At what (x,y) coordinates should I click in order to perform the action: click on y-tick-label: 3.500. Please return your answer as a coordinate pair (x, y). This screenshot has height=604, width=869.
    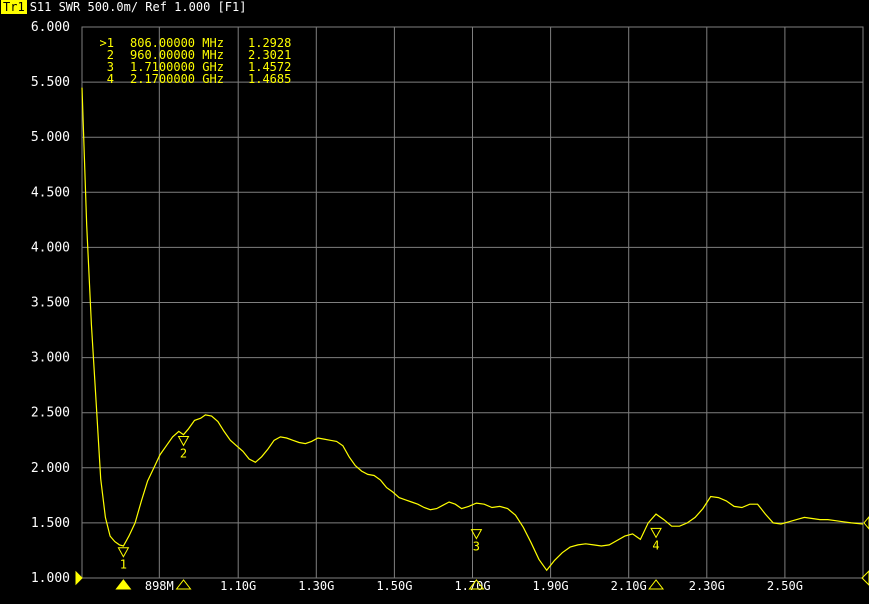
    Looking at the image, I should click on (50, 303).